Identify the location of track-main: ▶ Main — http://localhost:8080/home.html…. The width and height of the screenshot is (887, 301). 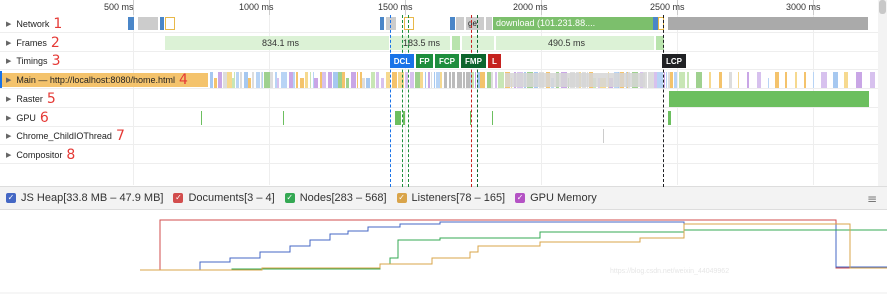
(443, 80).